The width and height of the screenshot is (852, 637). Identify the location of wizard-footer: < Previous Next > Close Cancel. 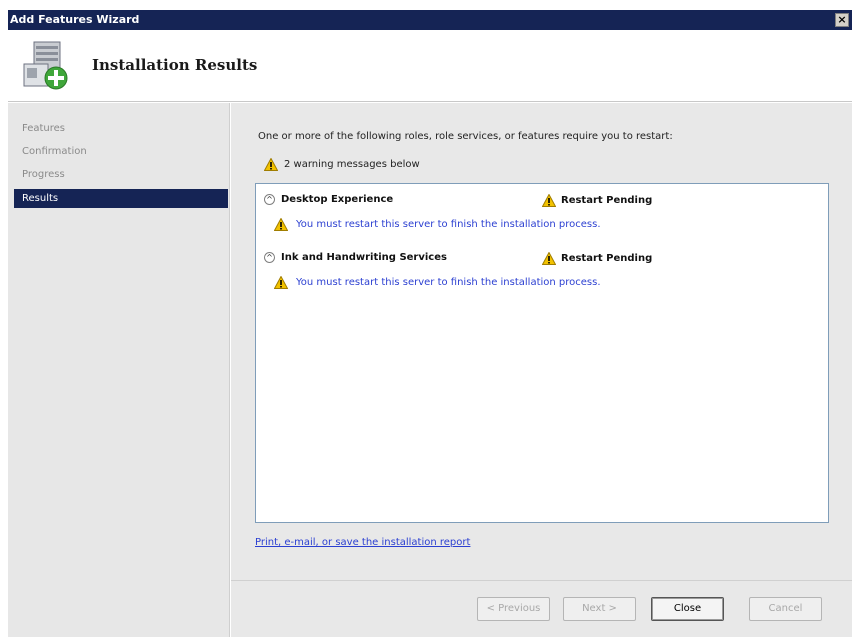
(541, 608).